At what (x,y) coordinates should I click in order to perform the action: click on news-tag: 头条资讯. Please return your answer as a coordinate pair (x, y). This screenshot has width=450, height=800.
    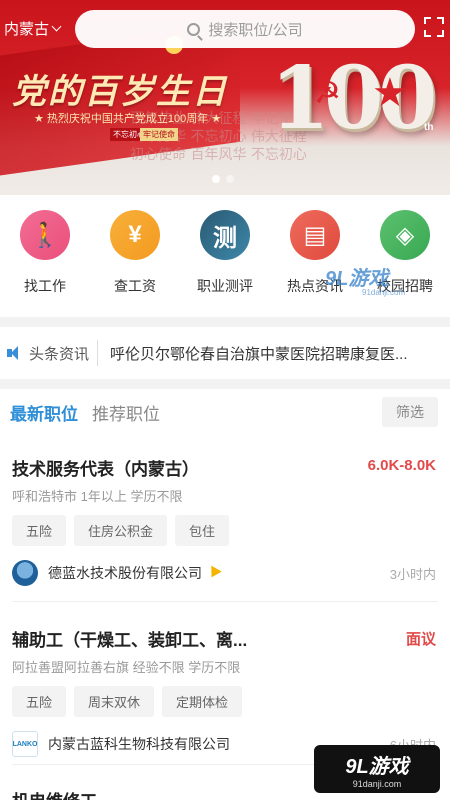
    Looking at the image, I should click on (59, 354).